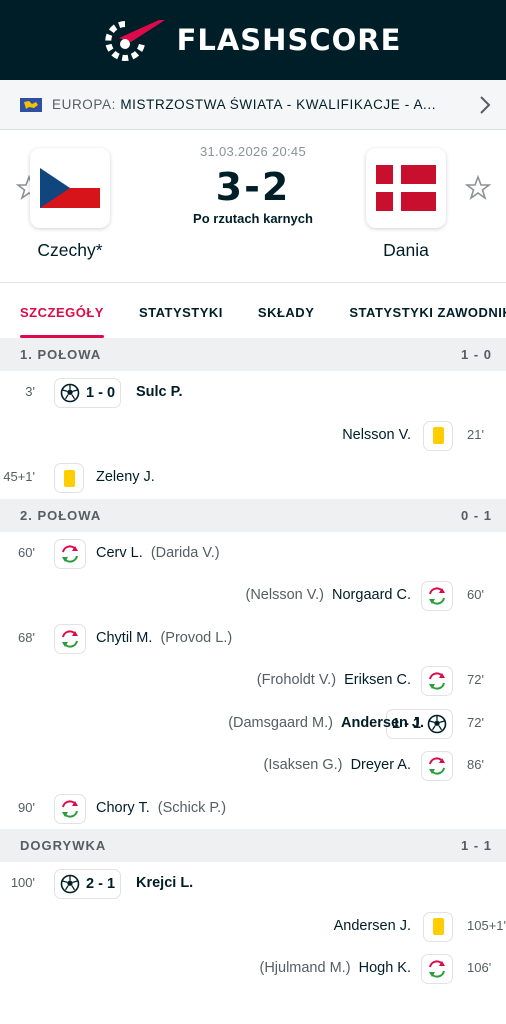  I want to click on match-event-row: 72' 1 - 1 (Damsgaard M.) Andersen J., so click(253, 723).